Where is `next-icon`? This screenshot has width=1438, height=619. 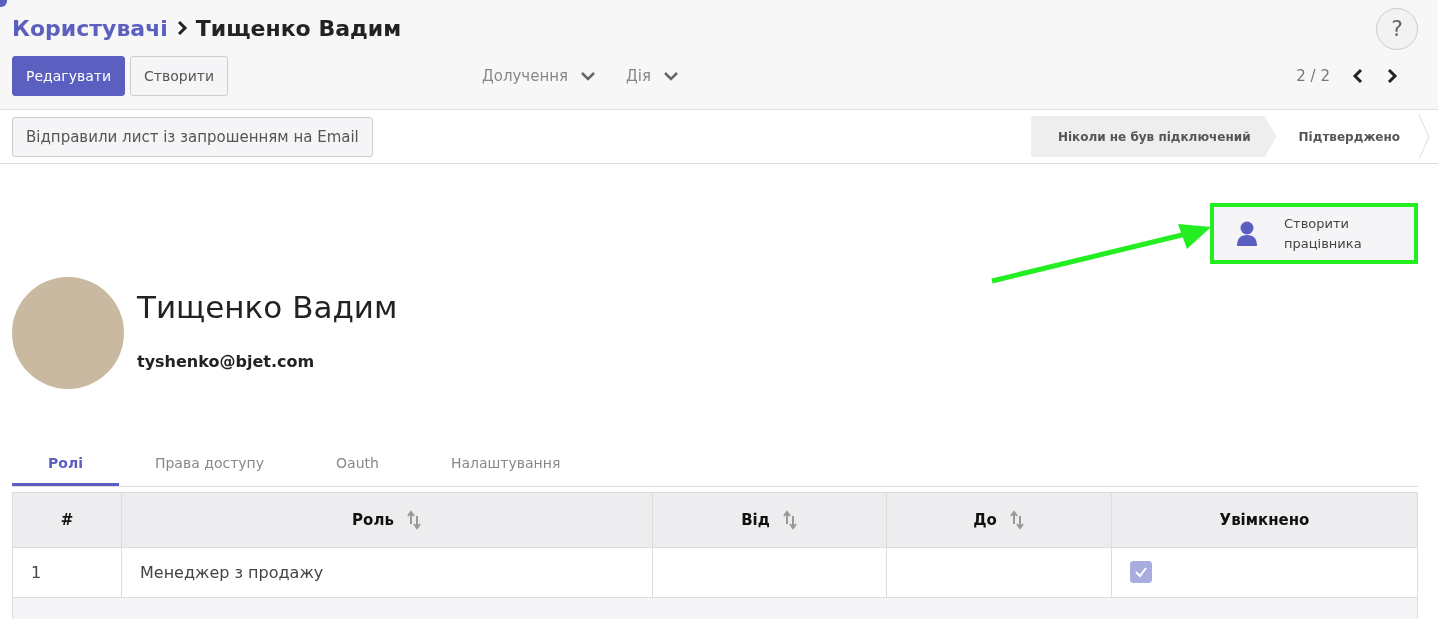 next-icon is located at coordinates (1392, 76).